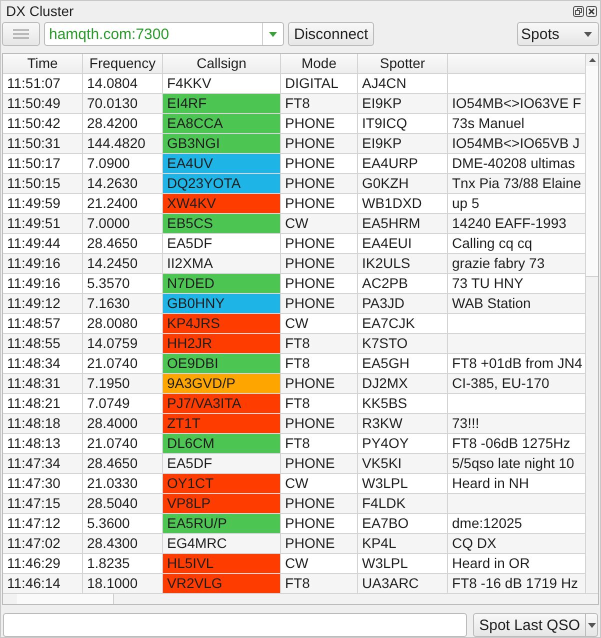  I want to click on float-icon, so click(578, 11).